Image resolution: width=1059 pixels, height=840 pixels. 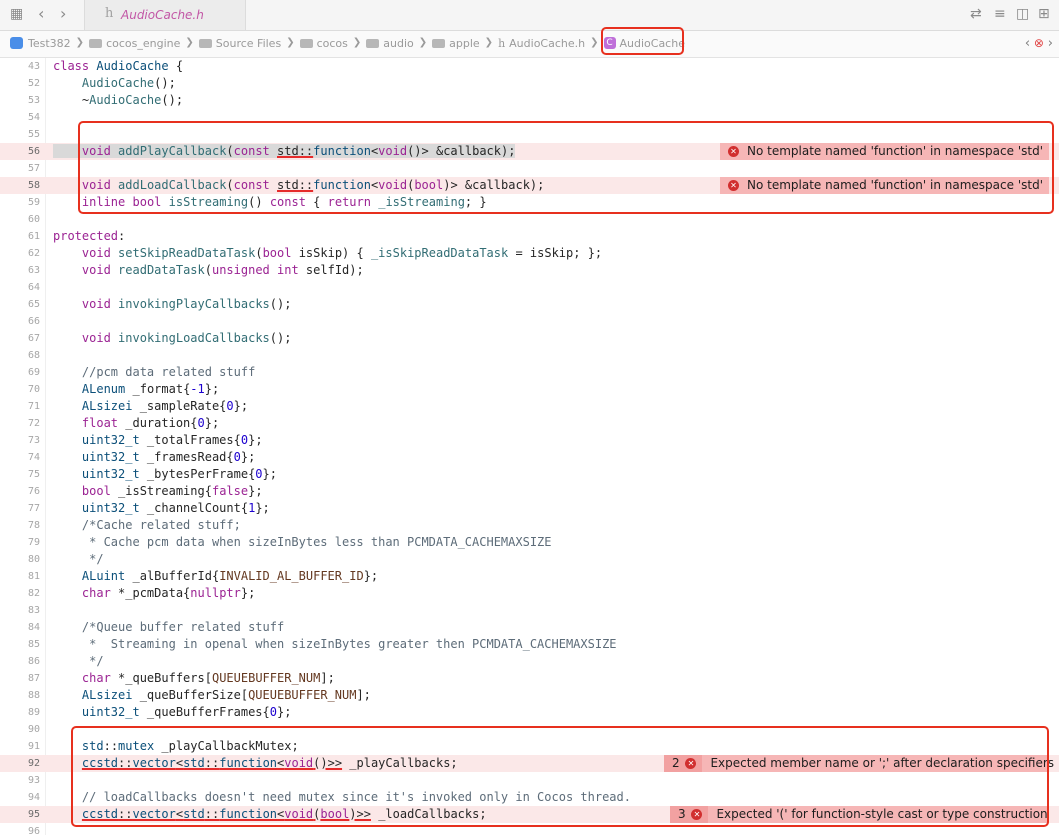 I want to click on line-number: 62, so click(x=20, y=253).